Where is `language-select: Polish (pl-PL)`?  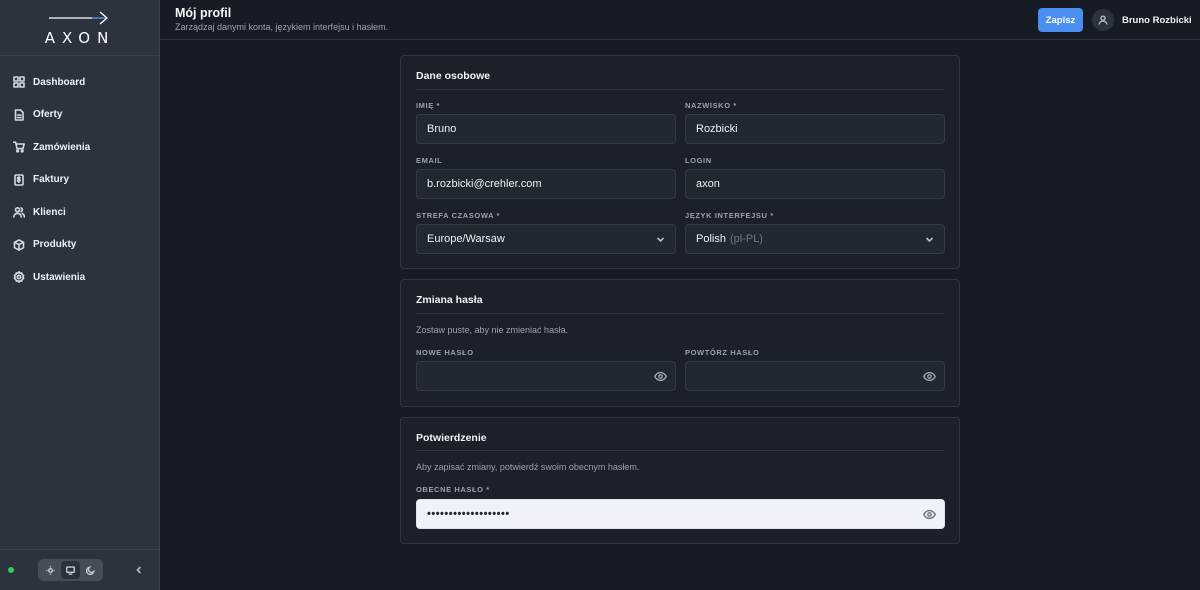
language-select: Polish (pl-PL) is located at coordinates (815, 239).